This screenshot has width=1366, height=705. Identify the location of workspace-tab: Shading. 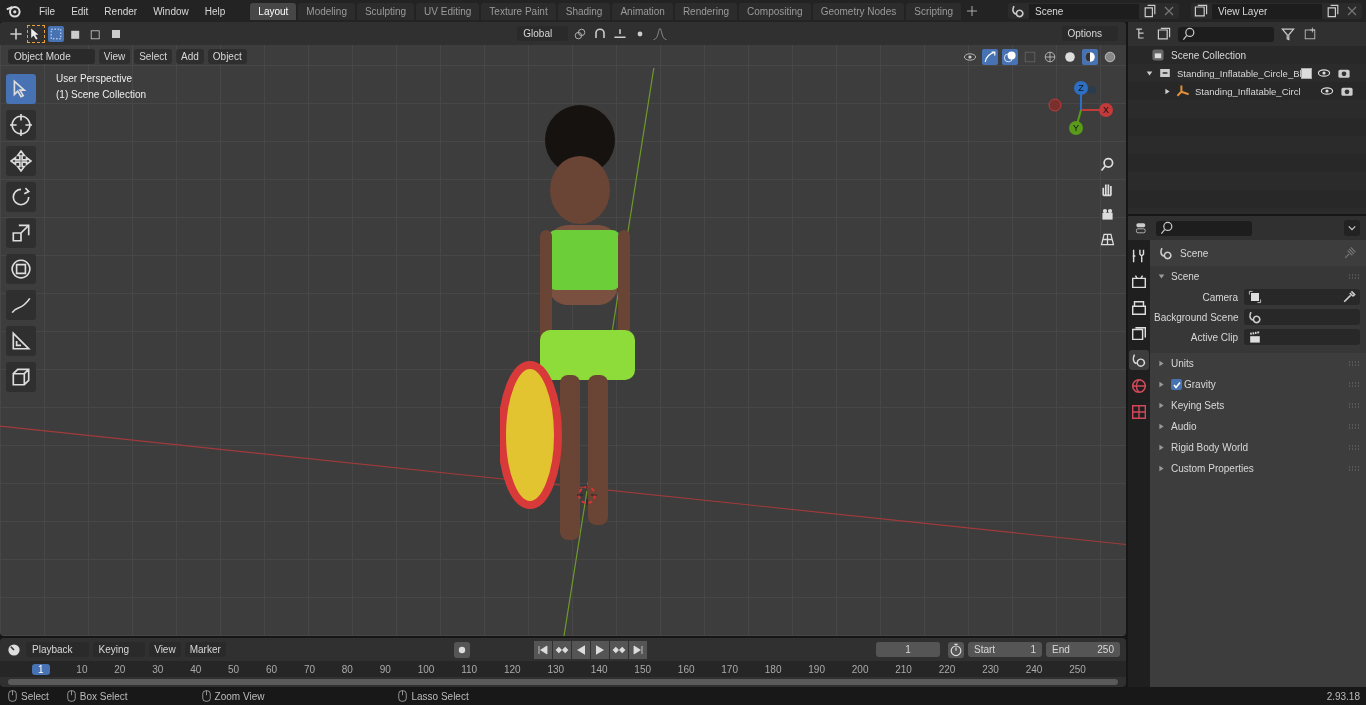
(584, 11).